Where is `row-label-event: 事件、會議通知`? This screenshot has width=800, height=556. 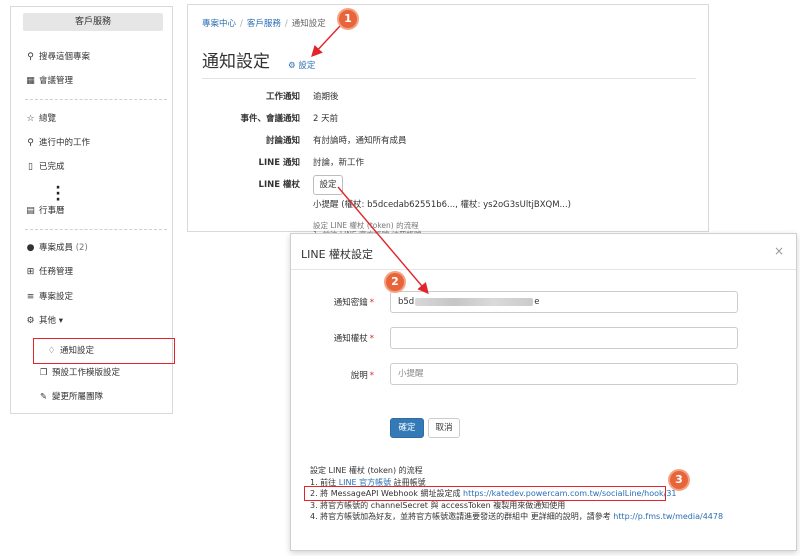 row-label-event: 事件、會議通知 is located at coordinates (270, 119).